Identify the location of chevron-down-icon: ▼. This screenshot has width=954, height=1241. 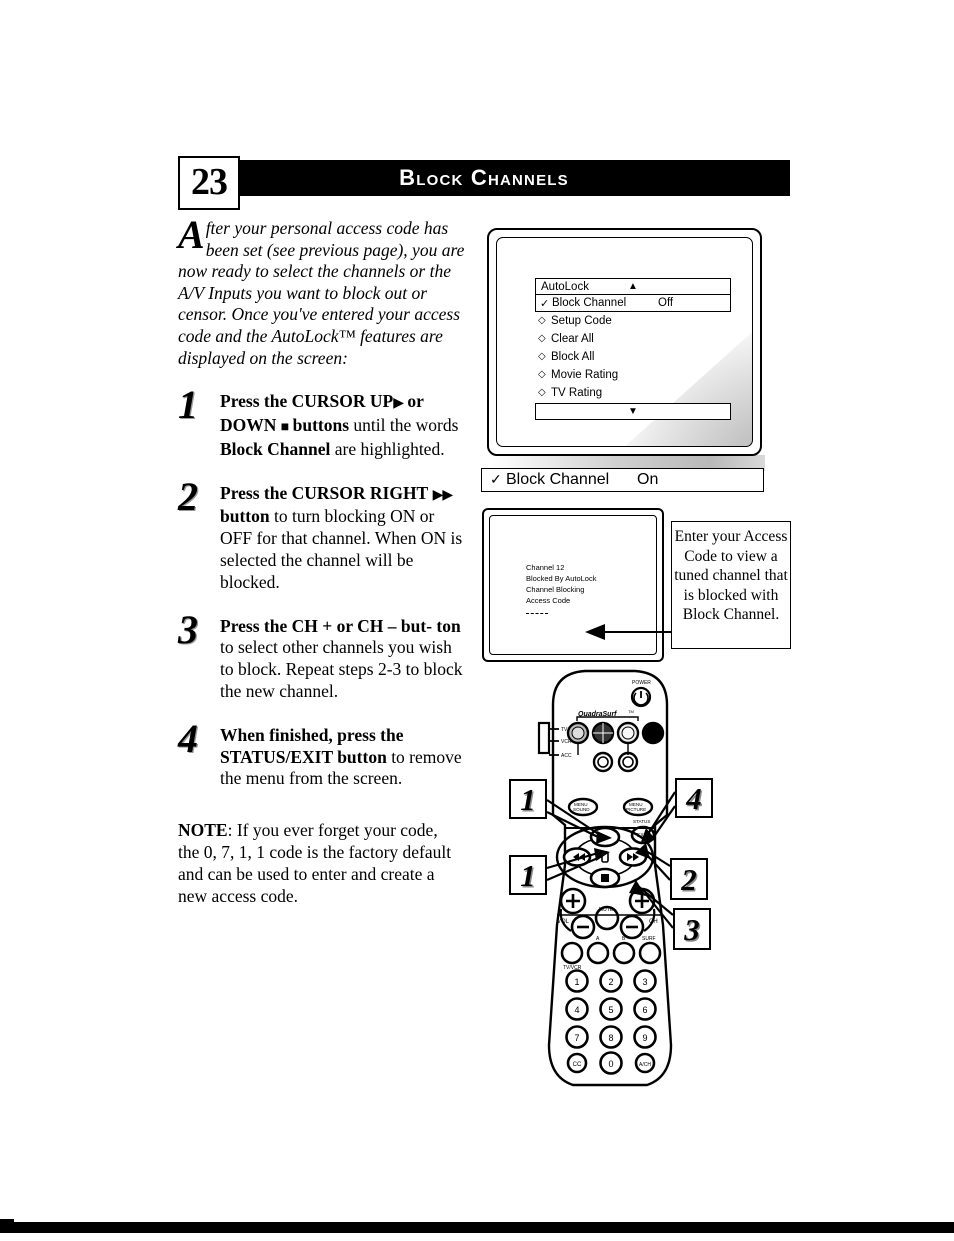
(633, 412).